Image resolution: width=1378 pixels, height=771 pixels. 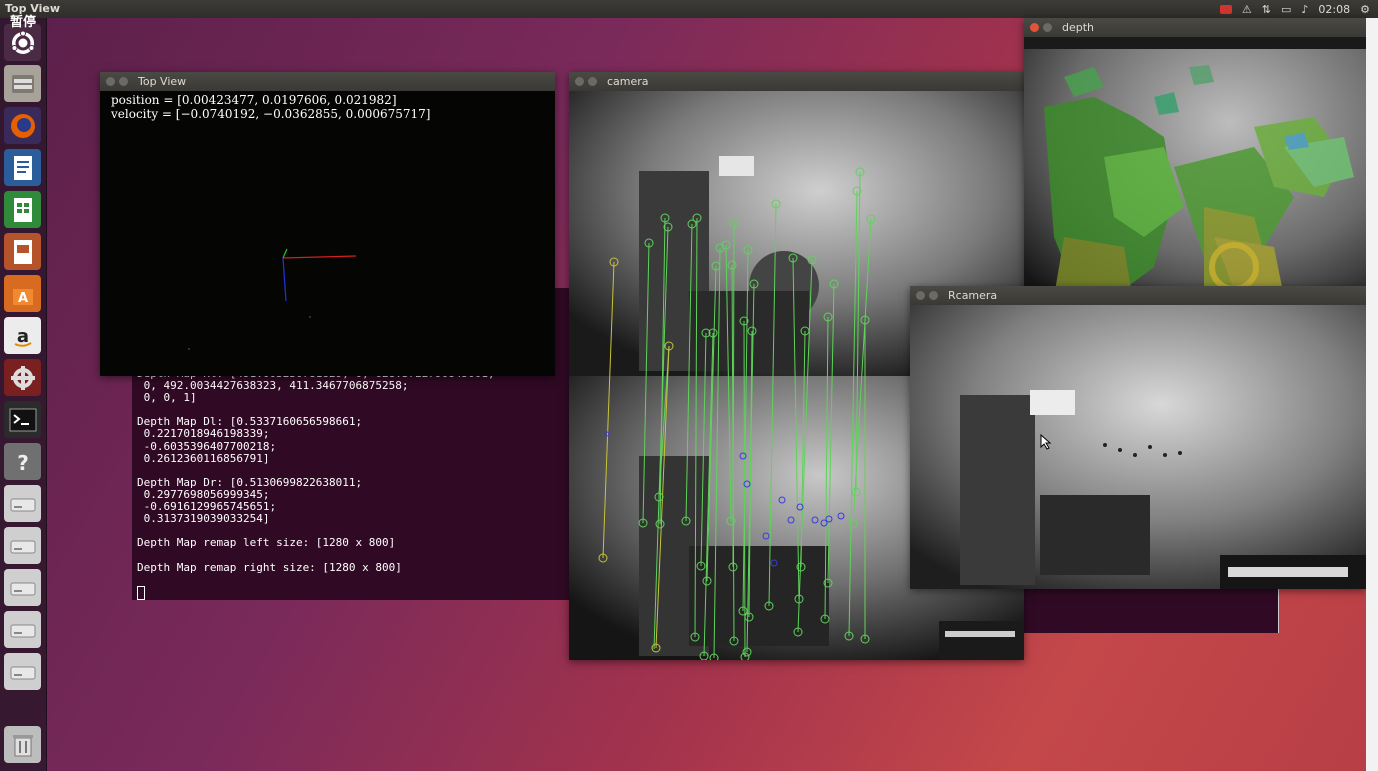 I want to click on top-panel: Top View ⚠ ⇅ ▭ ♪ 02:08 ⚙, so click(x=689, y=9).